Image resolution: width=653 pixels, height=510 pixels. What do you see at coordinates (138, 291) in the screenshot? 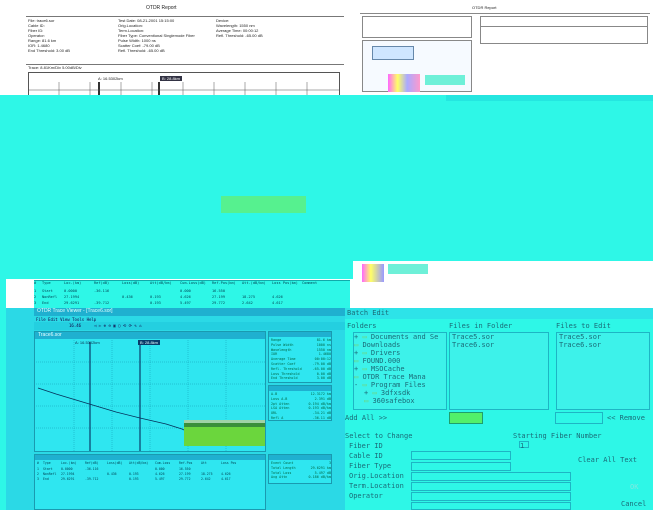
I see `table-row: 1 Start 0.0000 -36.116 0.000 16.550` at bounding box center [138, 291].